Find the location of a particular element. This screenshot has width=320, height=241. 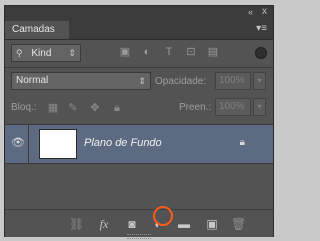

opacity-dropdown-button: ▾ is located at coordinates (259, 81).